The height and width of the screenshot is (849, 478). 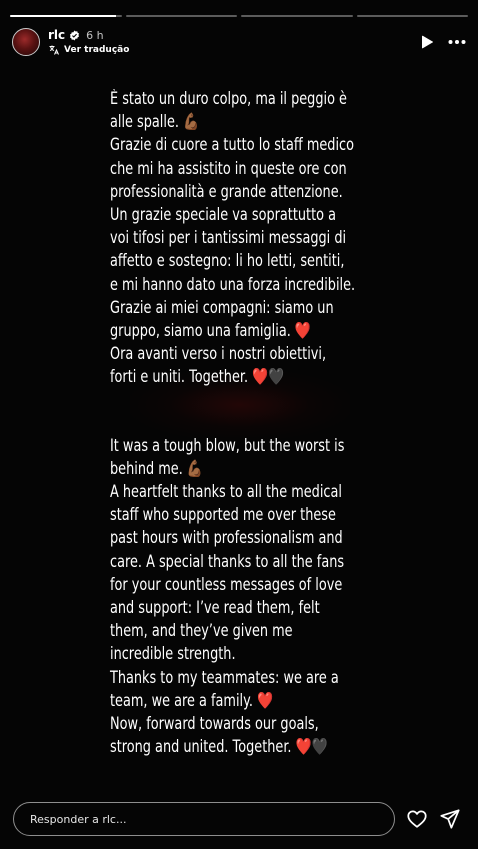 What do you see at coordinates (214, 724) in the screenshot?
I see `text-line: Now, forward towards our goals,` at bounding box center [214, 724].